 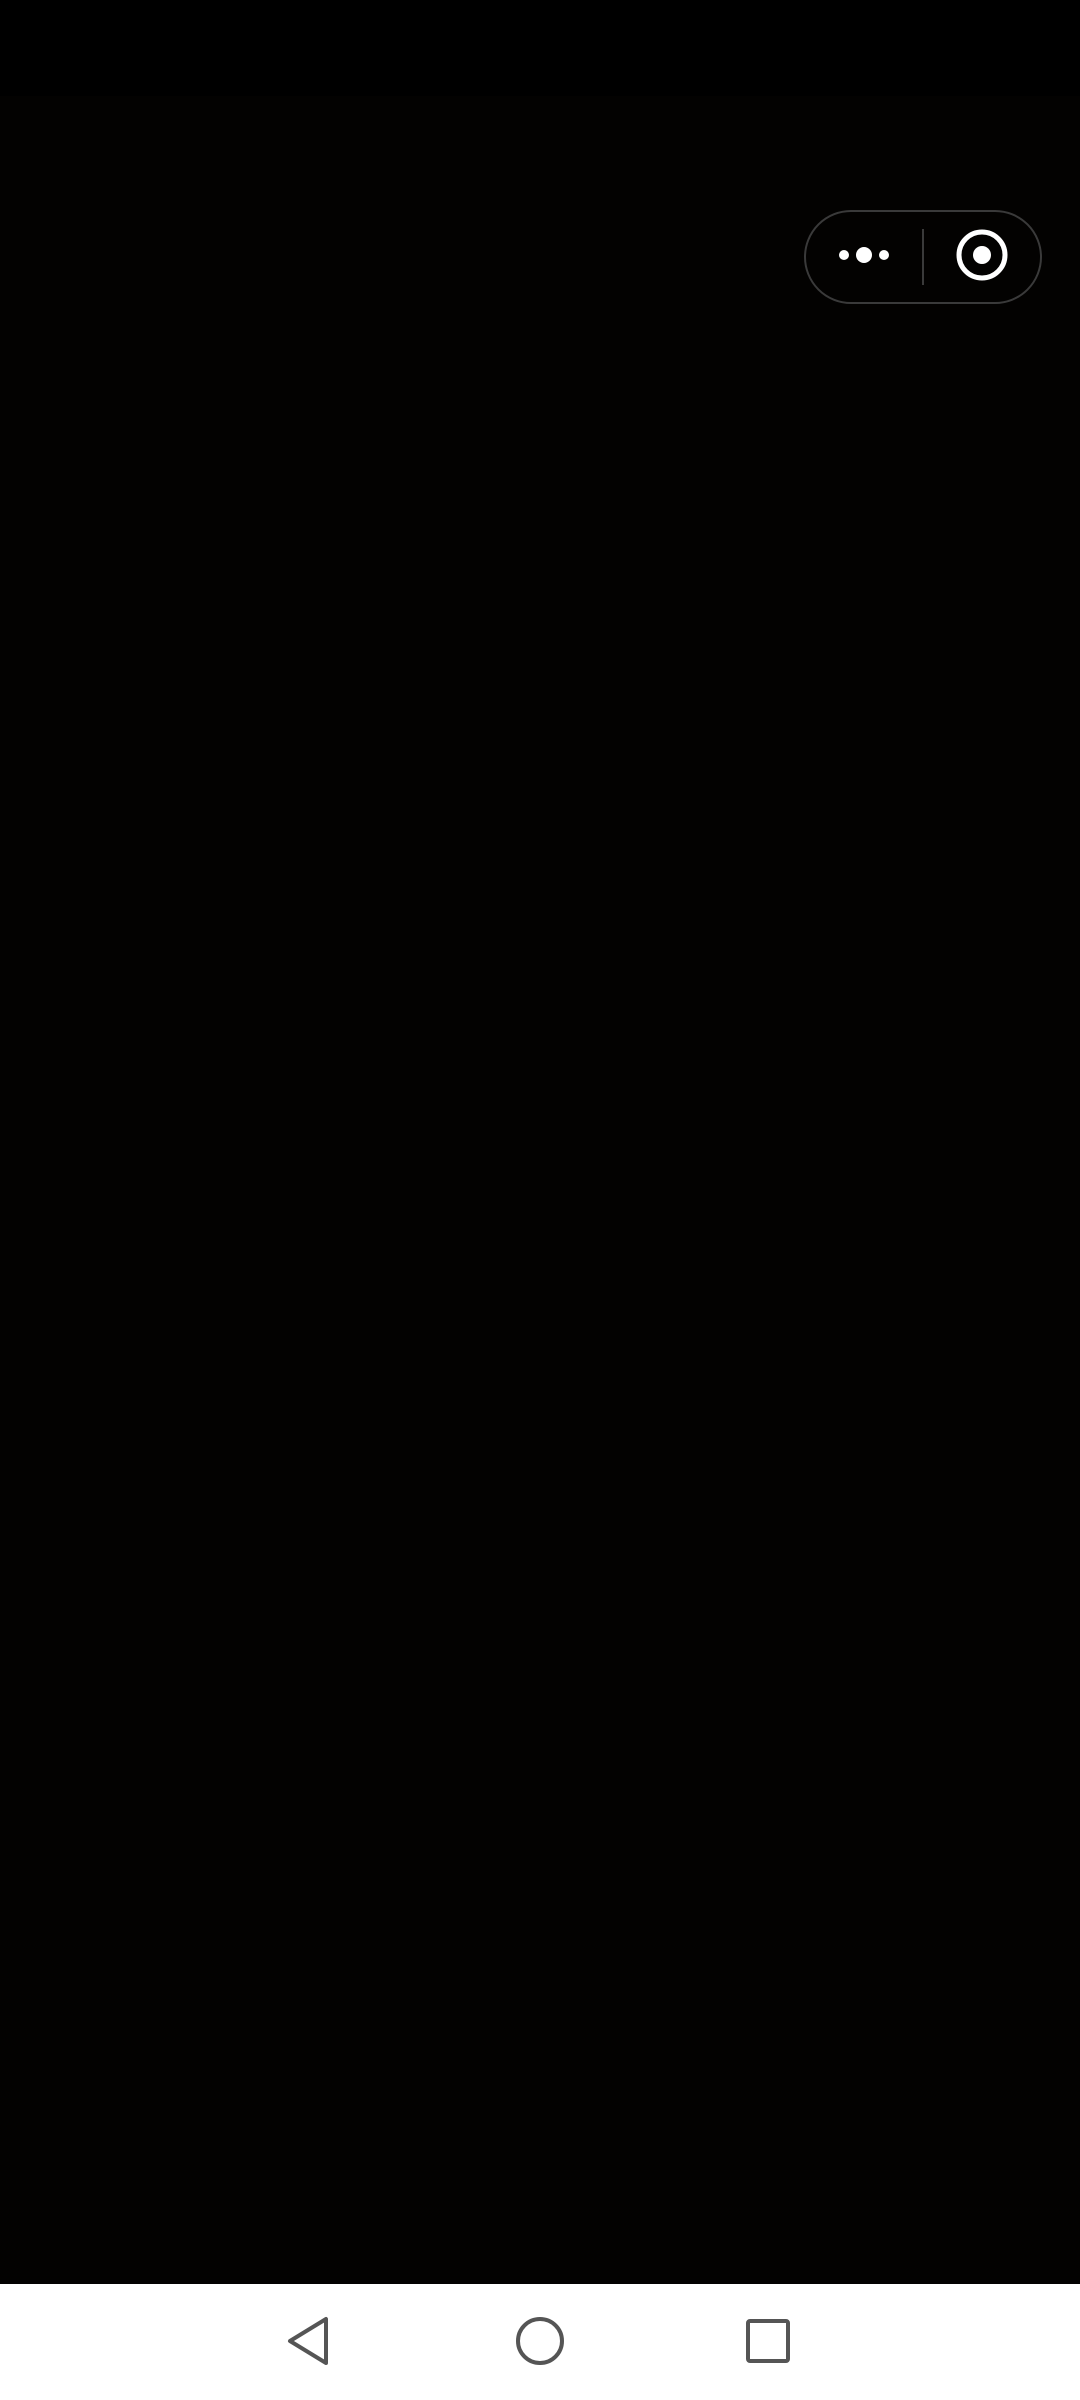 I want to click on square-recents-icon, so click(x=768, y=2343).